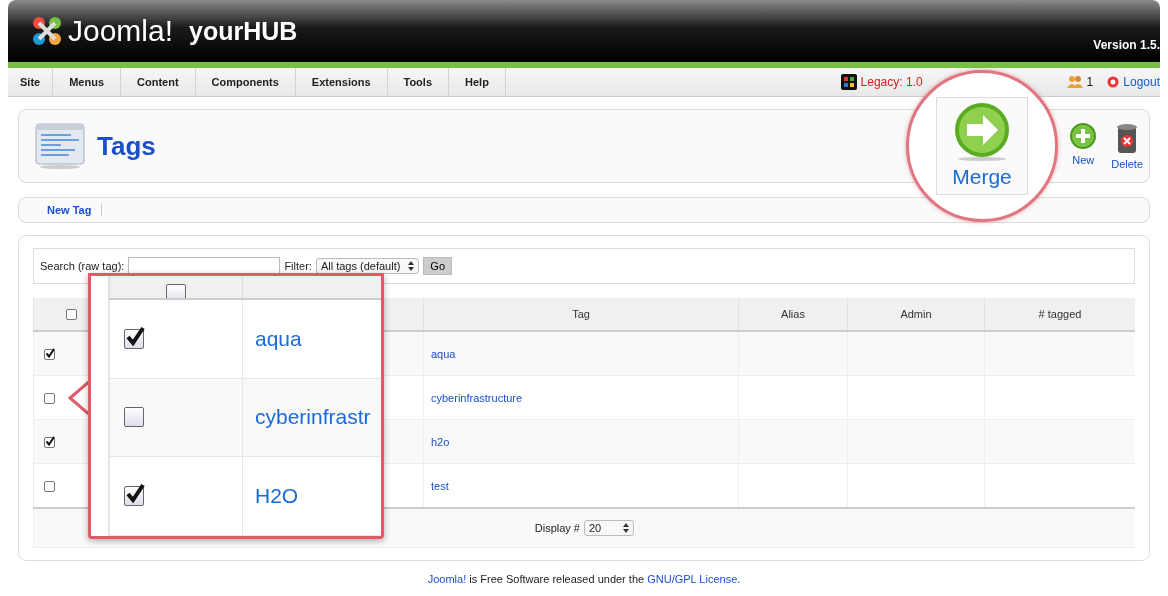 Image resolution: width=1168 pixels, height=596 pixels. I want to click on page-title: Tags, so click(126, 146).